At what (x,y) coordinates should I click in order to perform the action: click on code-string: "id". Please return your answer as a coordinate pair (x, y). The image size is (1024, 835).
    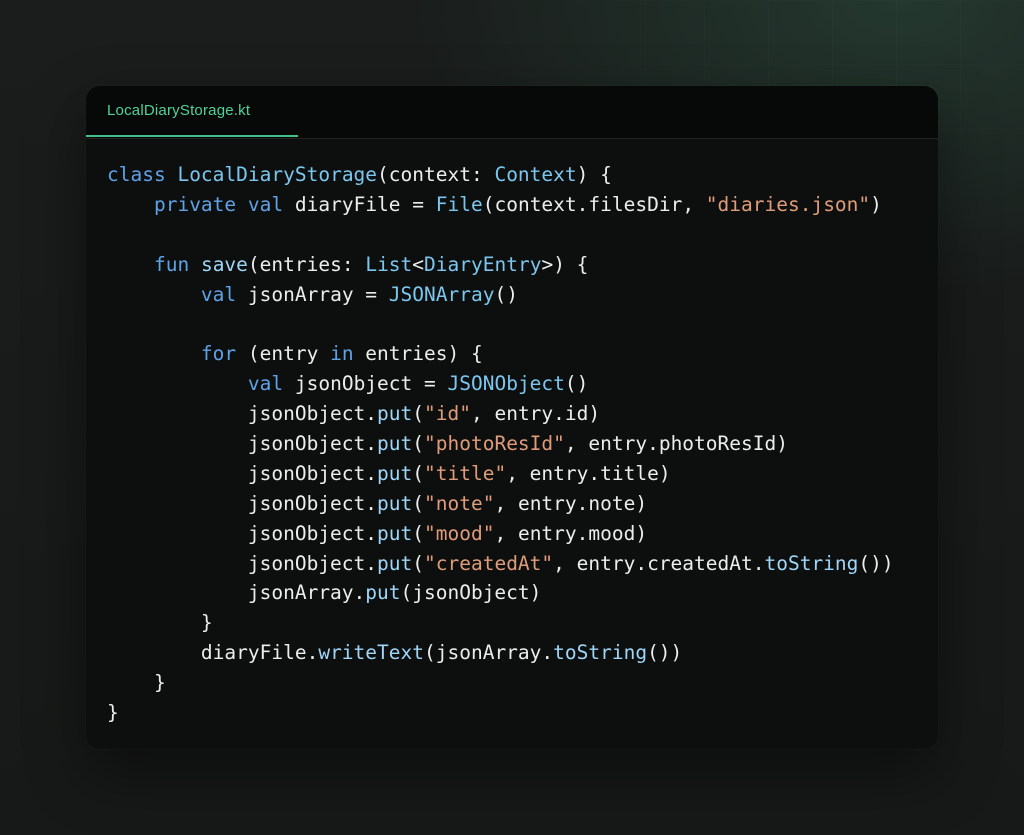
    Looking at the image, I should click on (447, 414).